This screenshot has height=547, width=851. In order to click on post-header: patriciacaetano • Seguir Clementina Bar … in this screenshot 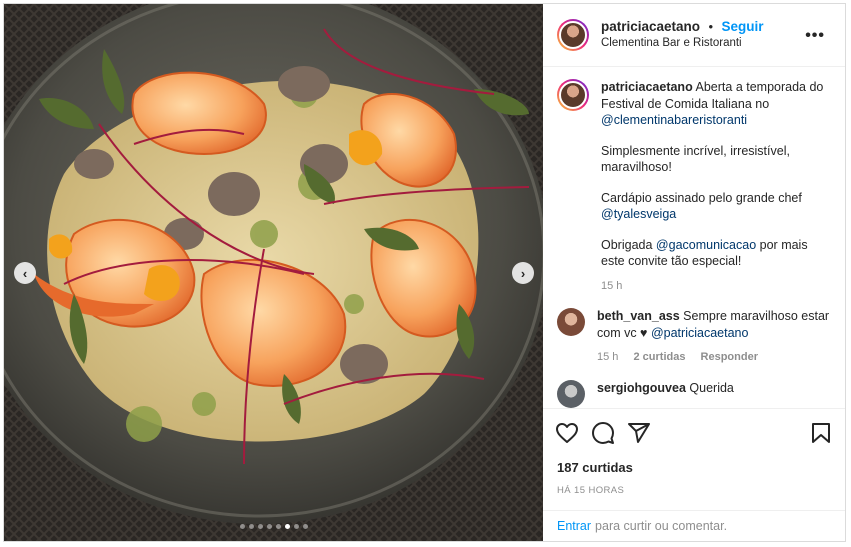, I will do `click(694, 35)`.